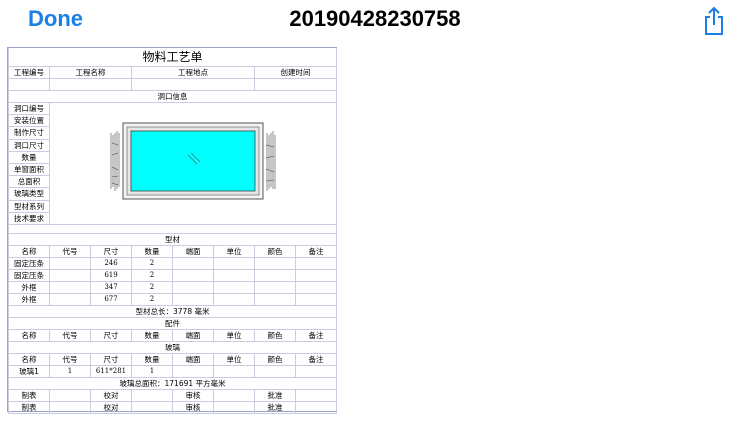  Describe the element at coordinates (111, 263) in the screenshot. I see `cell-size: 246` at that location.